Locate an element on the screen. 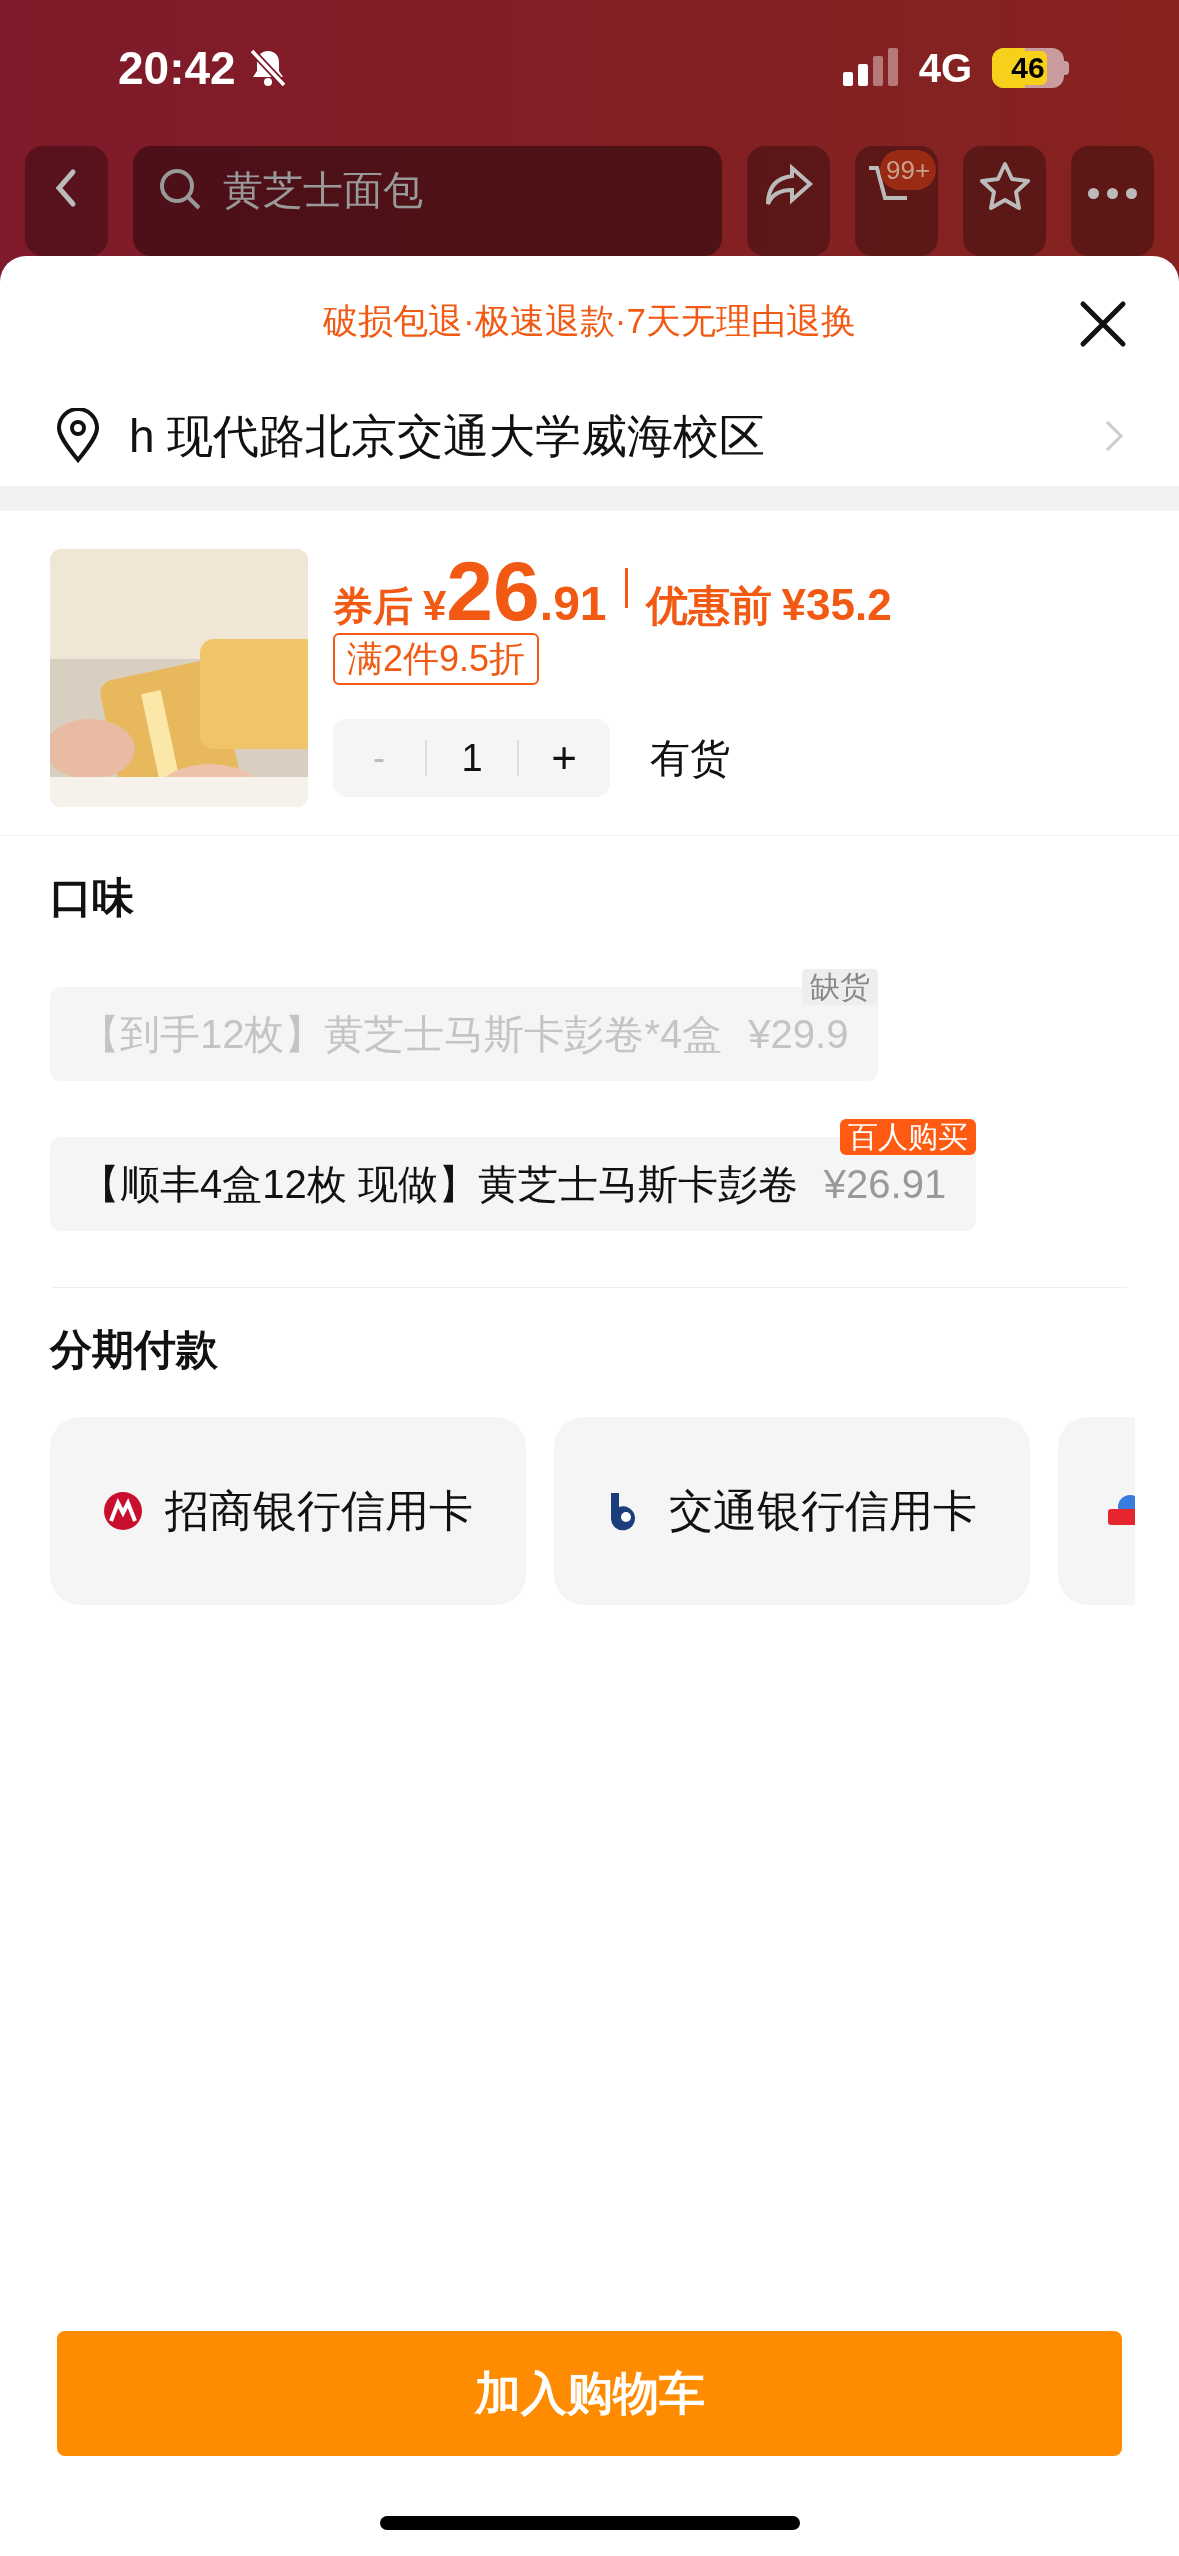 The width and height of the screenshot is (1179, 2556). quantity-value: 1 is located at coordinates (472, 758).